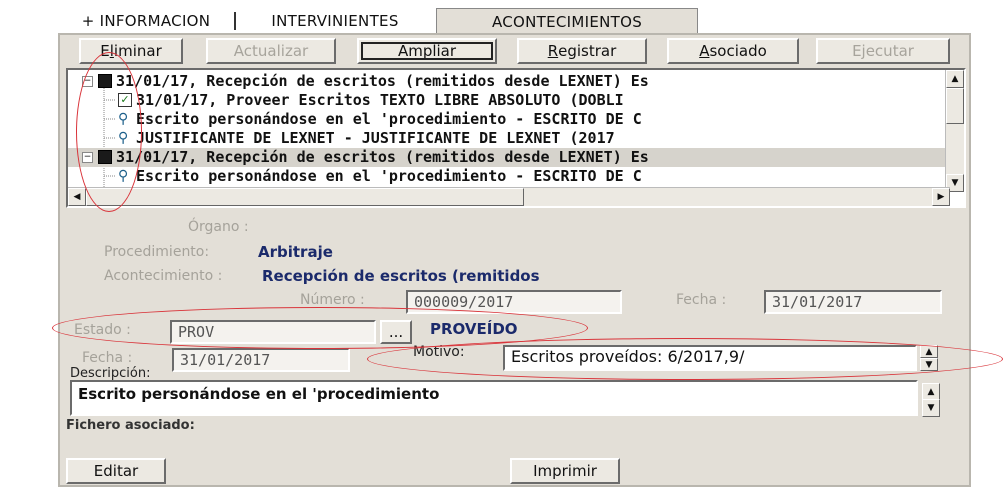  I want to click on horizontal-scrollbar: ◀ ▶, so click(509, 196).